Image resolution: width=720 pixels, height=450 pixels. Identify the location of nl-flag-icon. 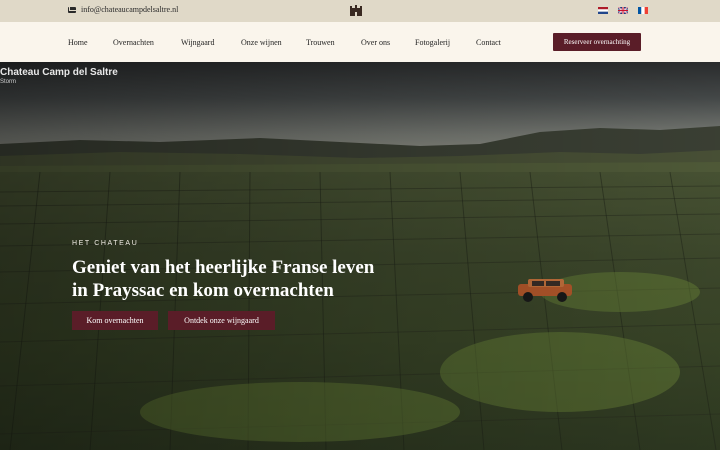
(603, 10).